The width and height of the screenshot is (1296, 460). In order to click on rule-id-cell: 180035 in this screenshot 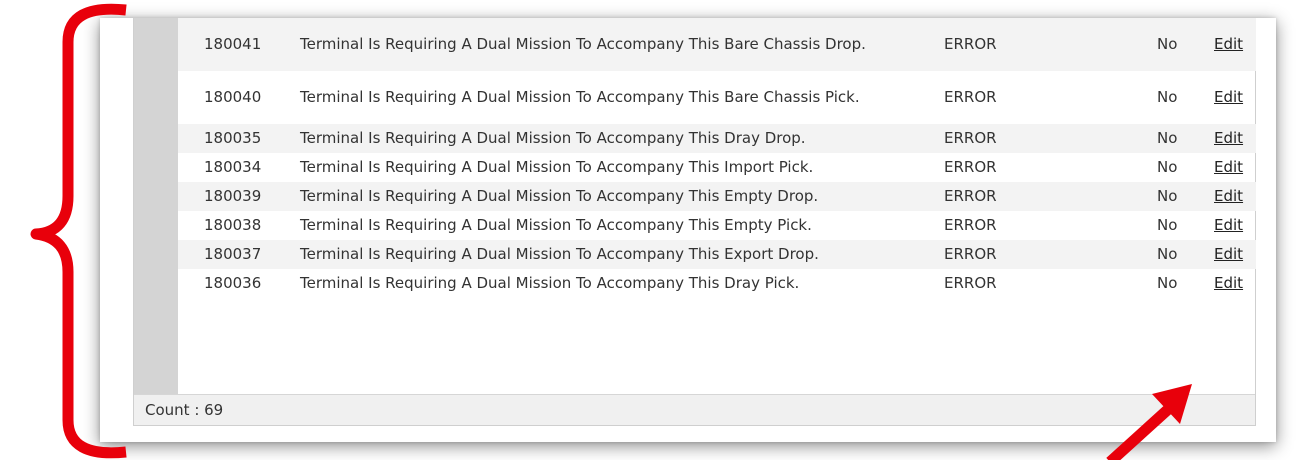, I will do `click(233, 138)`.